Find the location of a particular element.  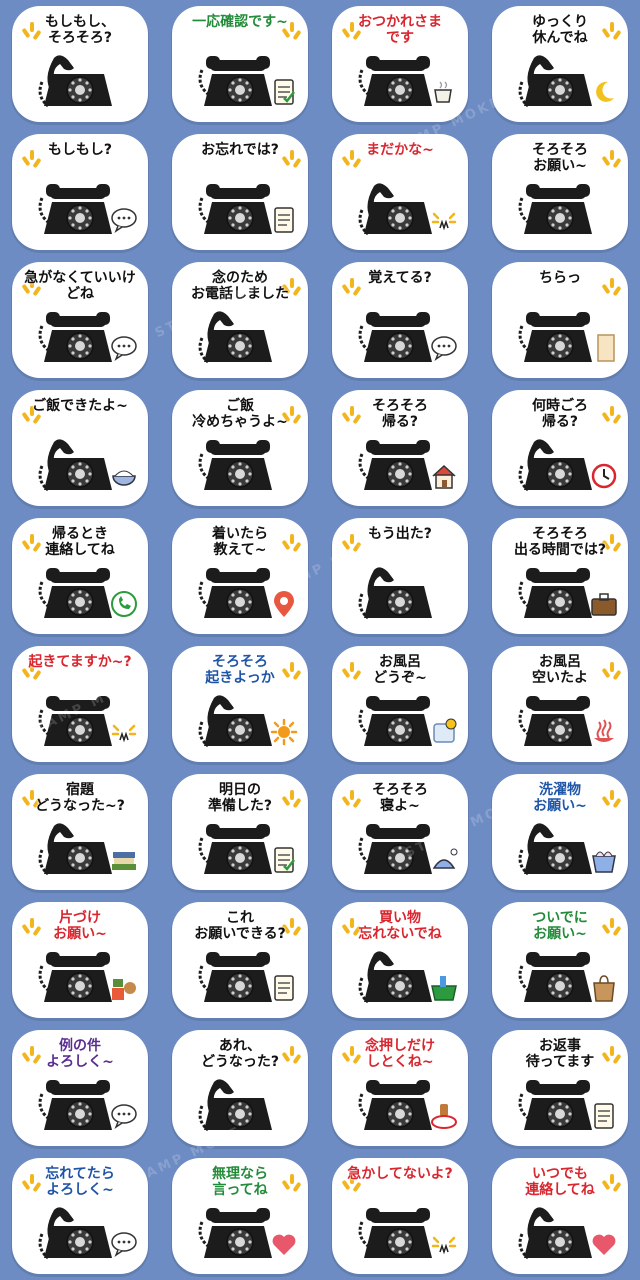

sticker: 無理なら 言ってね is located at coordinates (240, 1216).